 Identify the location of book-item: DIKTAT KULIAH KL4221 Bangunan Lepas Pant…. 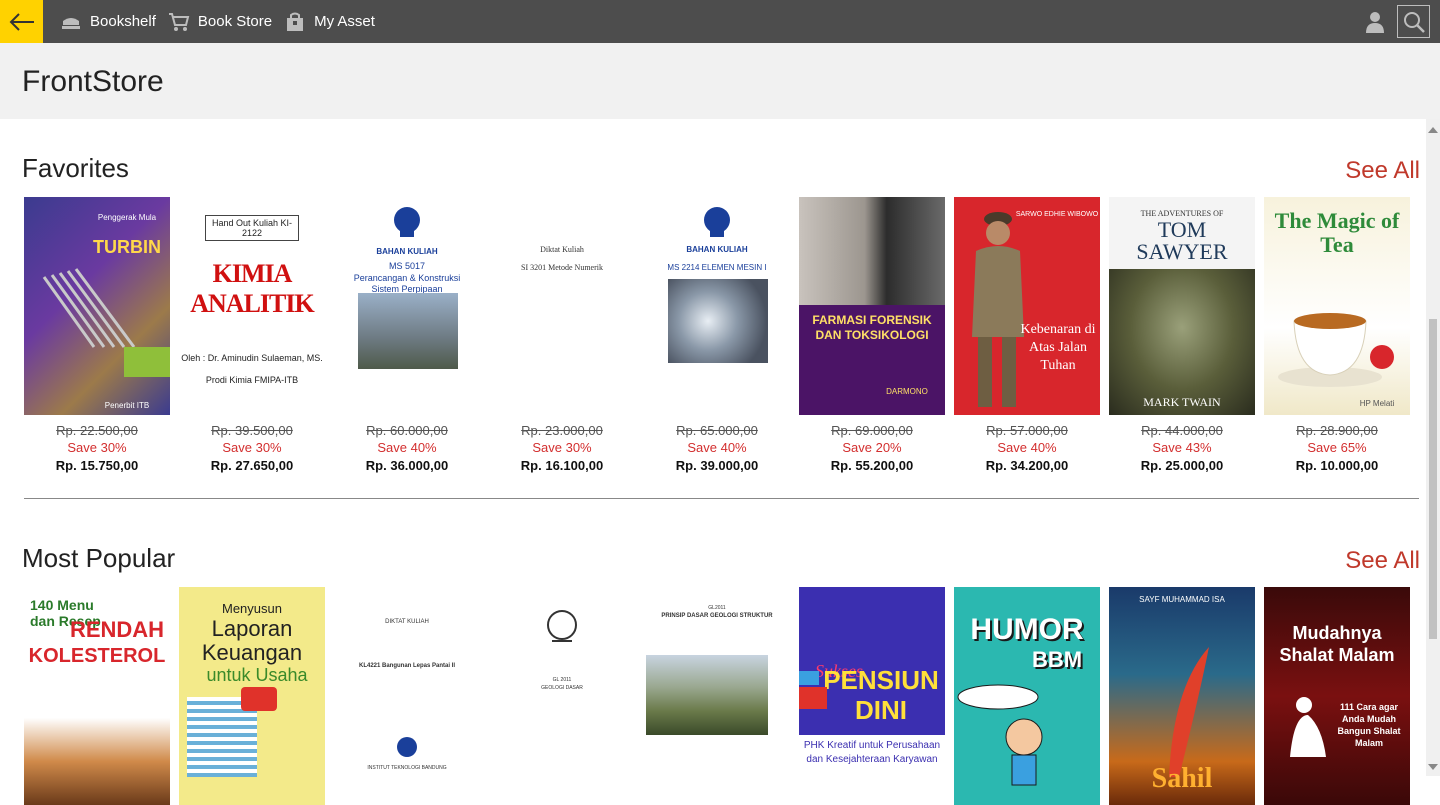
(407, 696).